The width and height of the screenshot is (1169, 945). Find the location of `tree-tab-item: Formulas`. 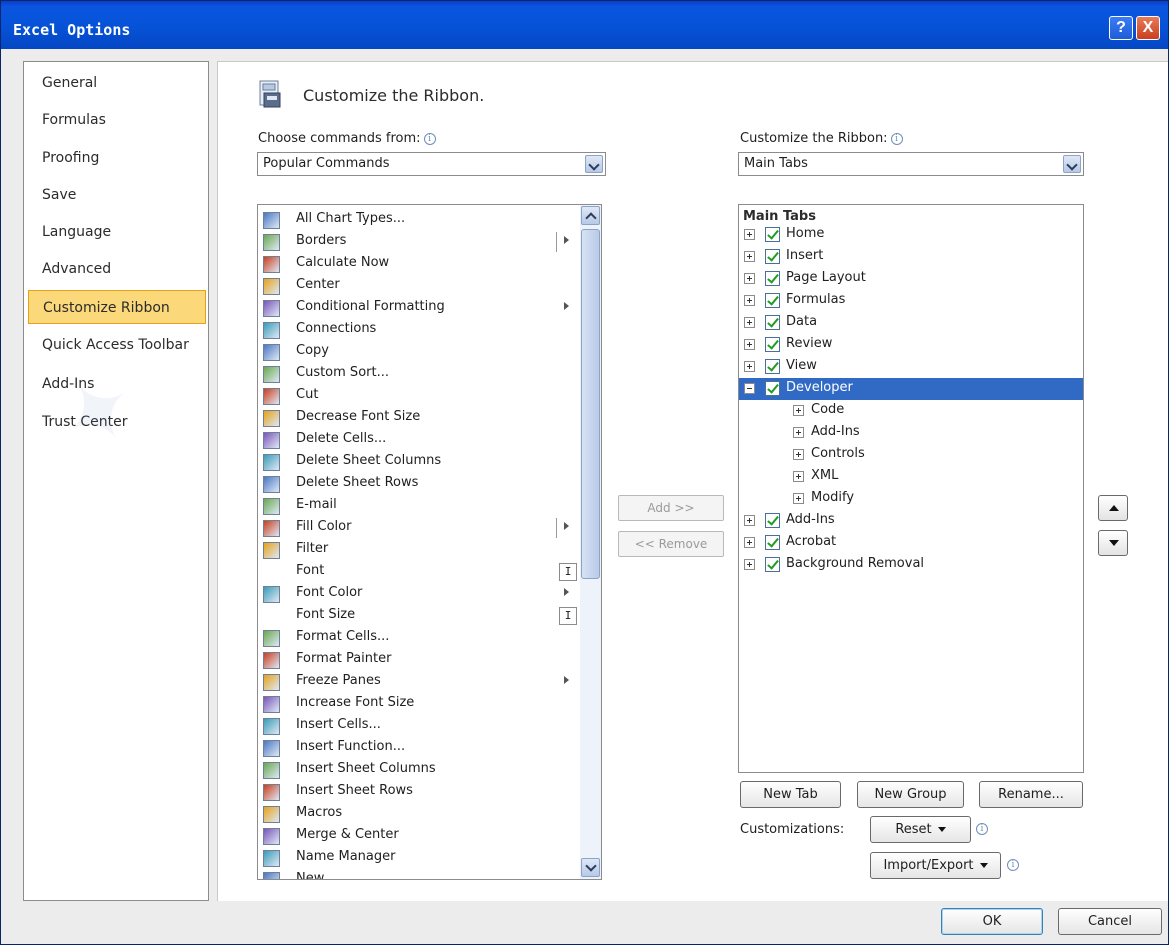

tree-tab-item: Formulas is located at coordinates (911, 301).